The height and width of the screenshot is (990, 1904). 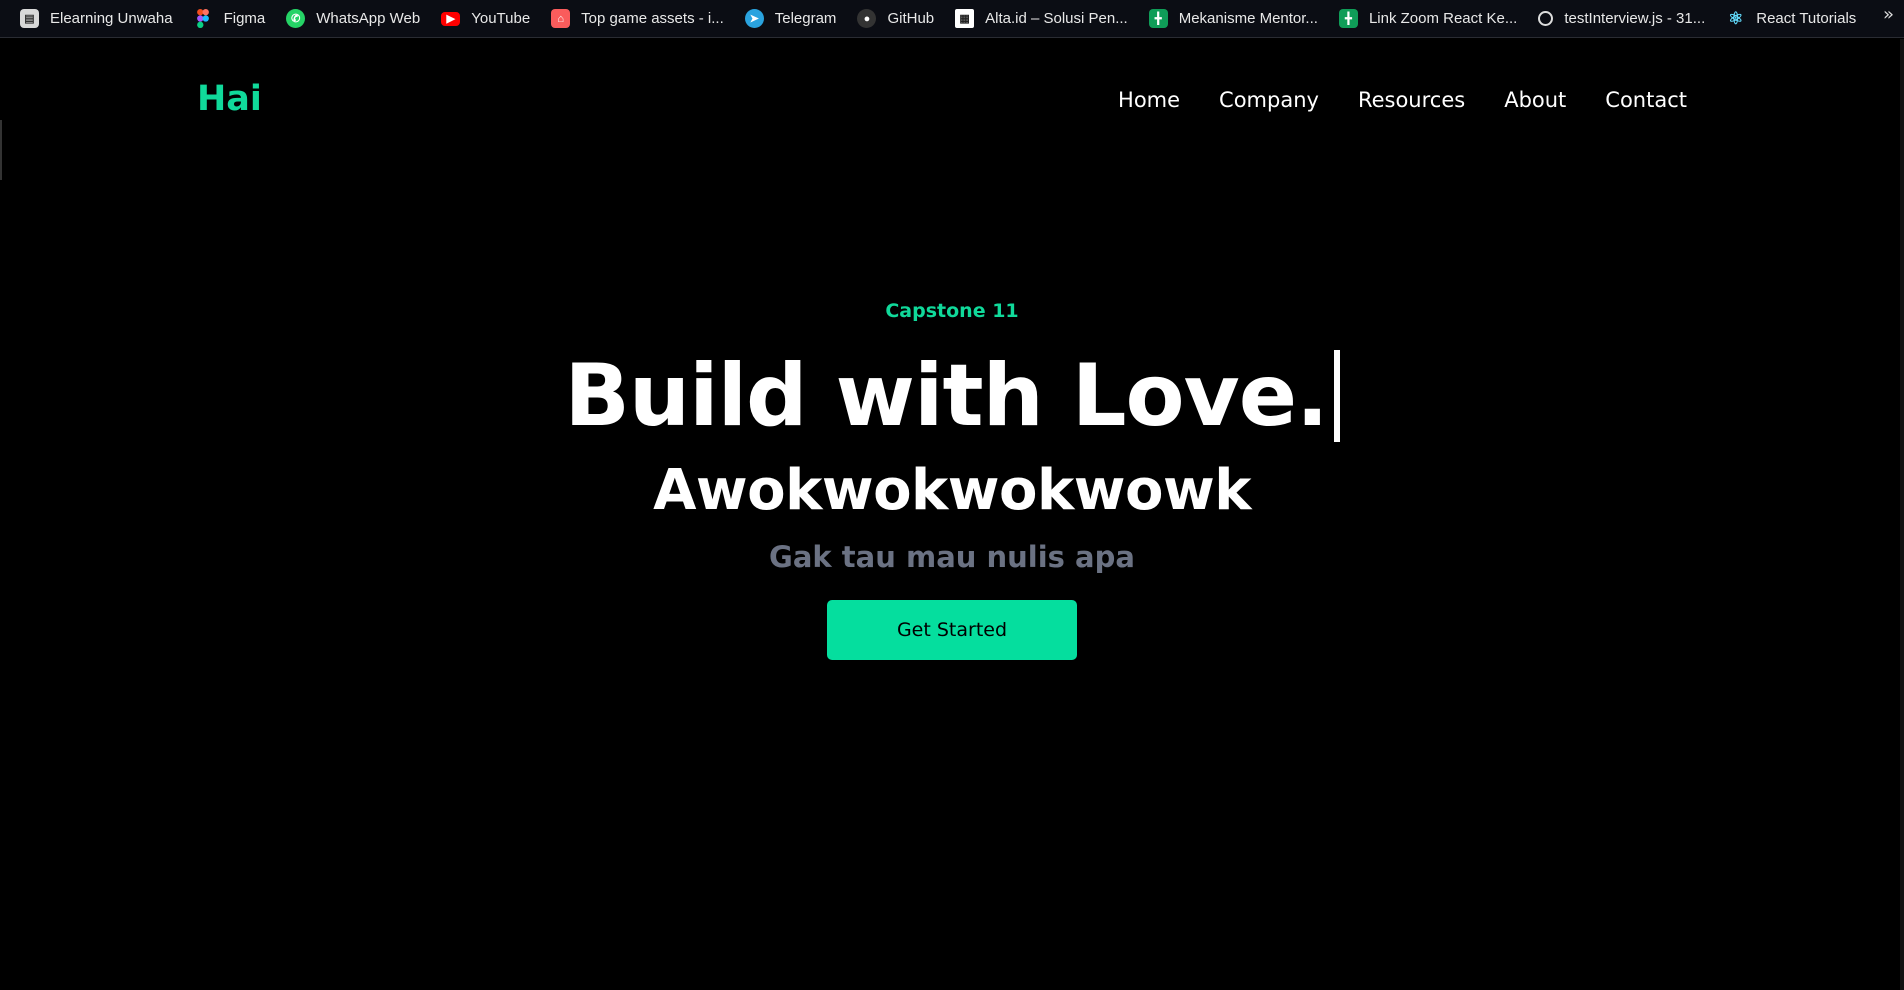 I want to click on elearning-icon: ▤, so click(x=29, y=18).